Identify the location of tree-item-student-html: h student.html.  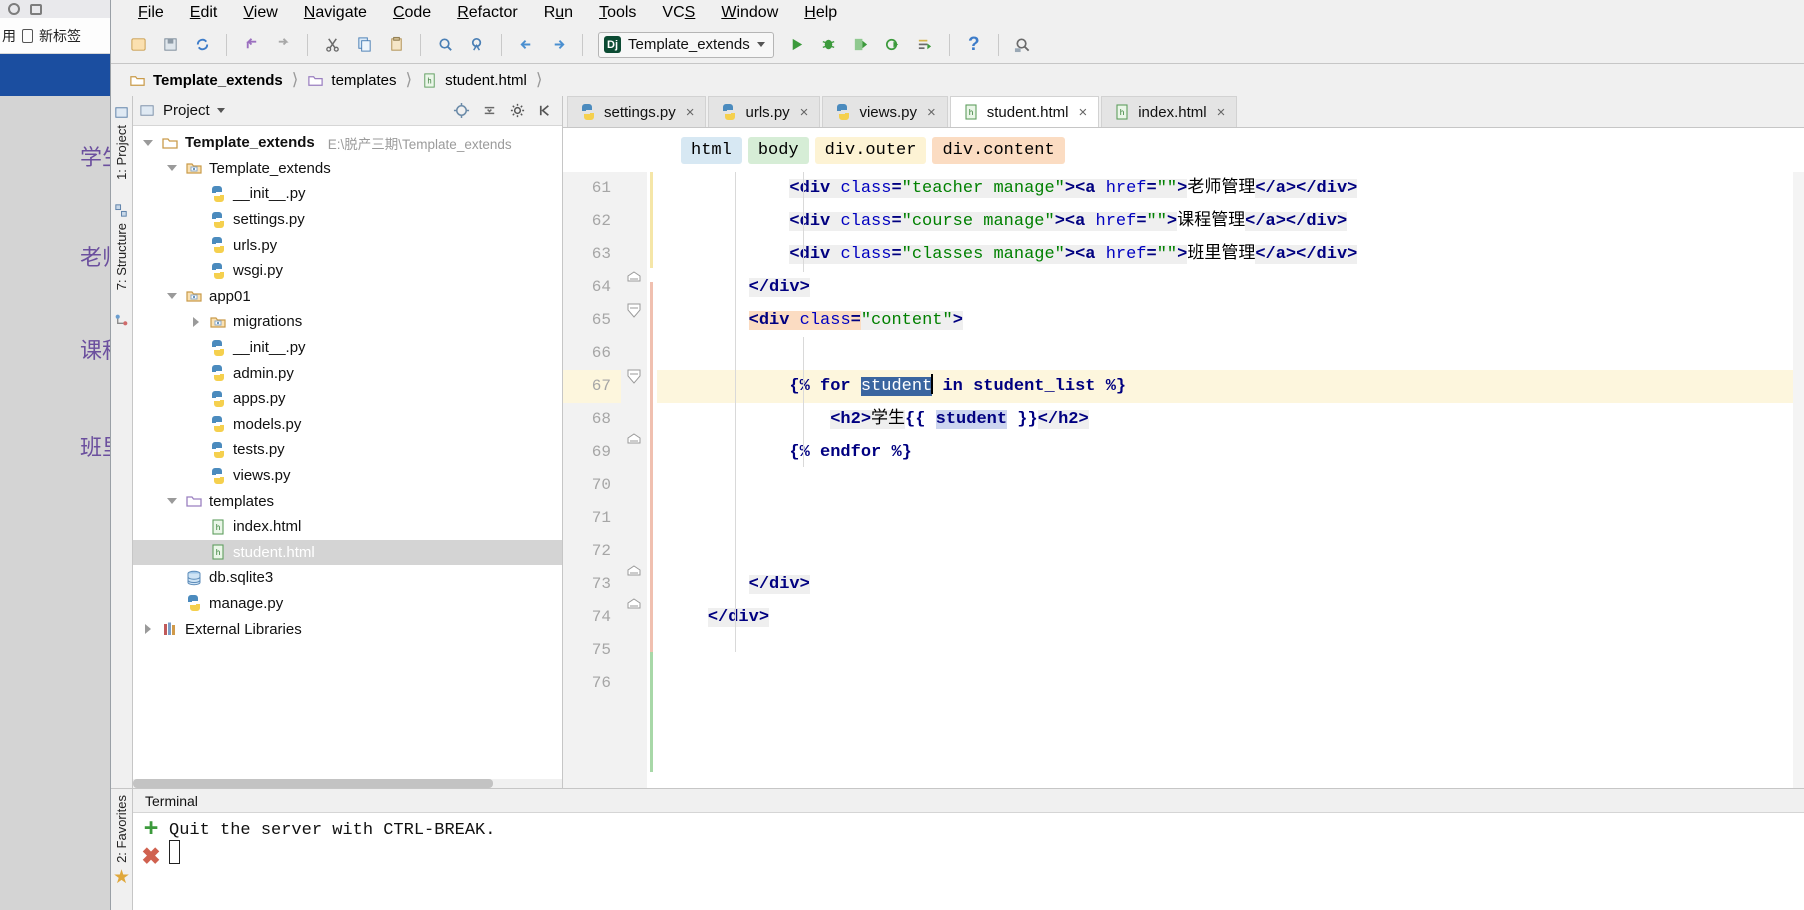
(347, 552).